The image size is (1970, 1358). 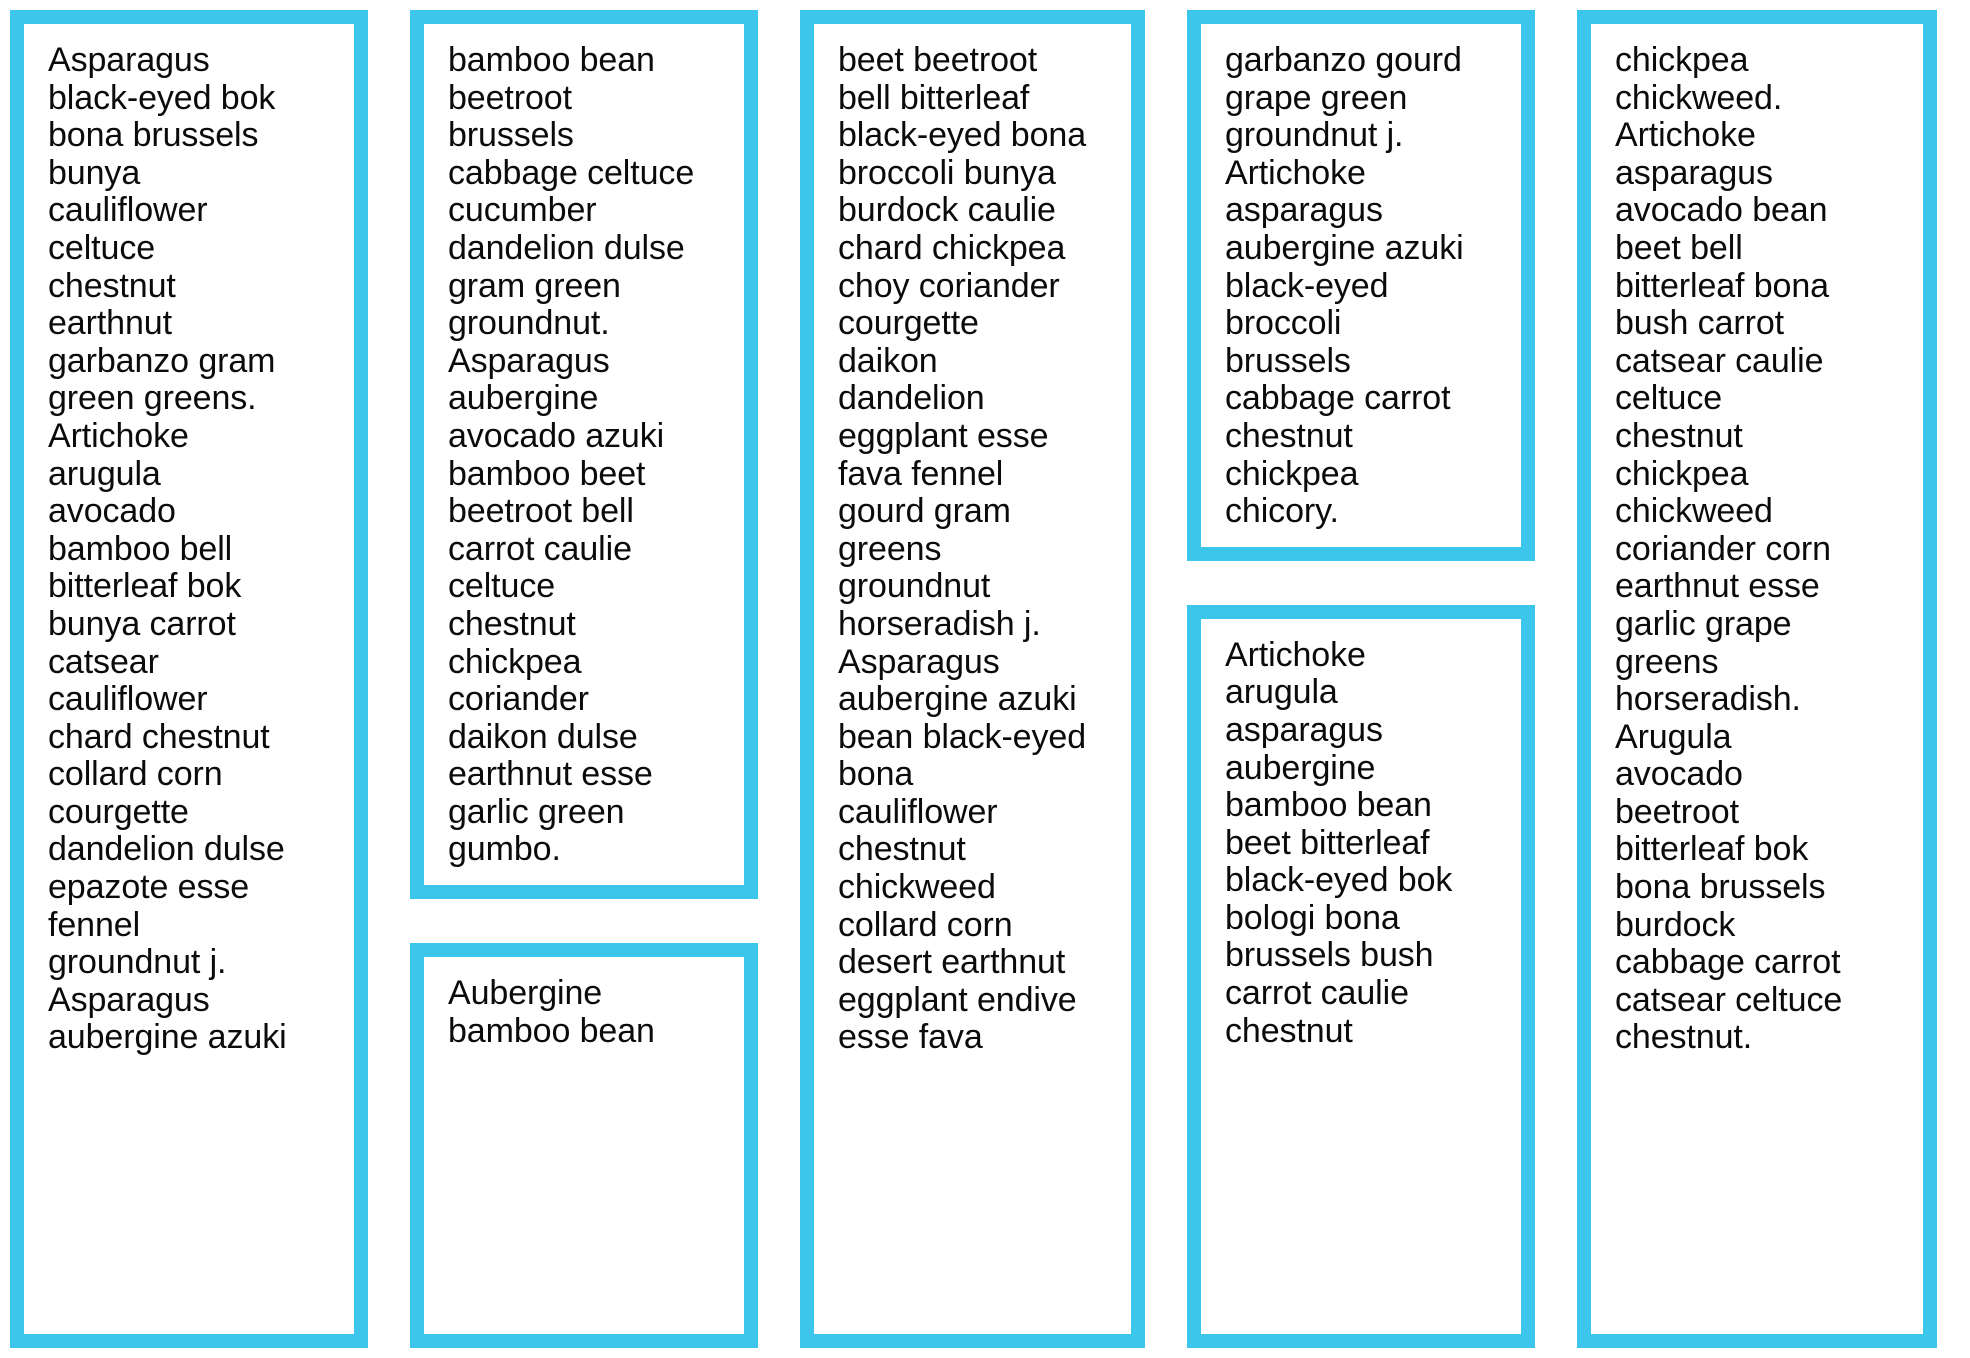 I want to click on word-line: catsear caulie, so click(x=1719, y=360).